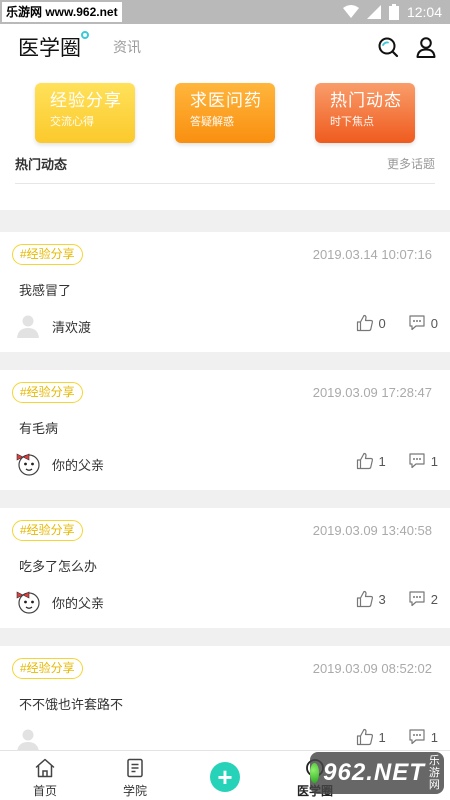  Describe the element at coordinates (397, 599) in the screenshot. I see `post-stats: 3 2` at that location.